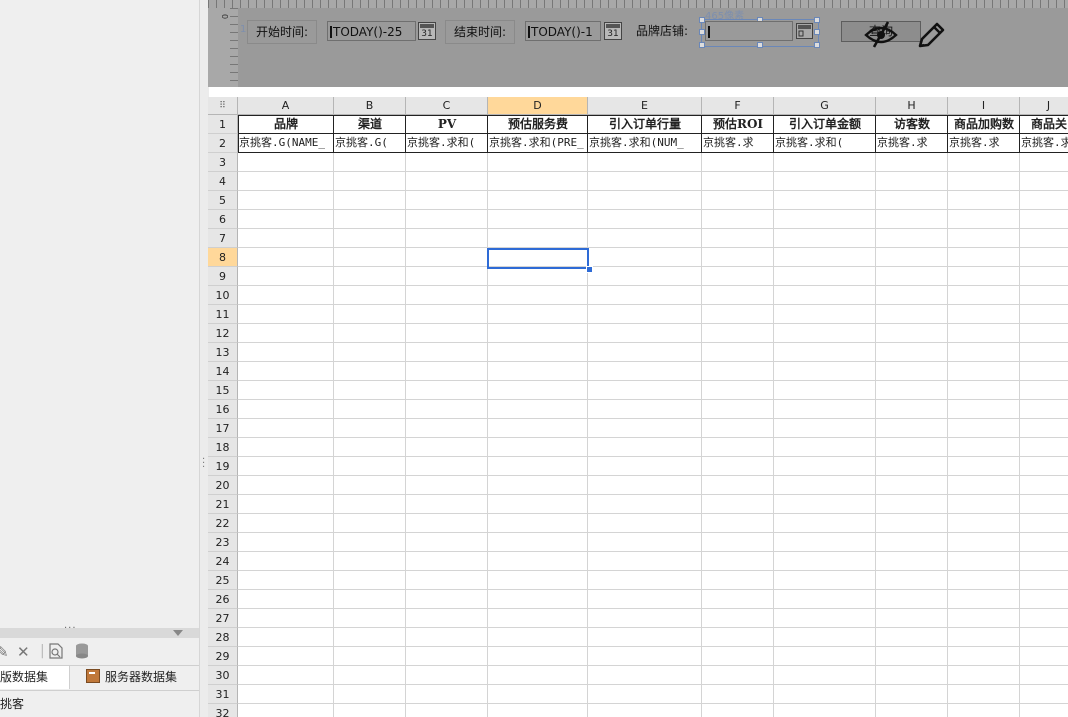 Image resolution: width=1068 pixels, height=717 pixels. What do you see at coordinates (12, 703) in the screenshot?
I see `tree-item: 挑客` at bounding box center [12, 703].